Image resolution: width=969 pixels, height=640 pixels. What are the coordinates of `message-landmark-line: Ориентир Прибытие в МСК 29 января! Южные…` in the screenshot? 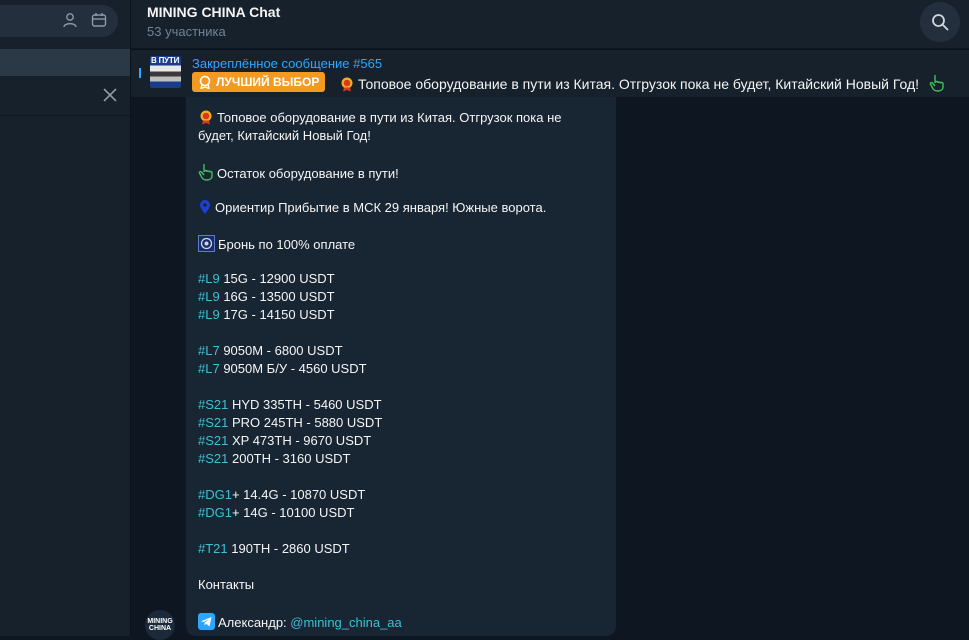 It's located at (372, 207).